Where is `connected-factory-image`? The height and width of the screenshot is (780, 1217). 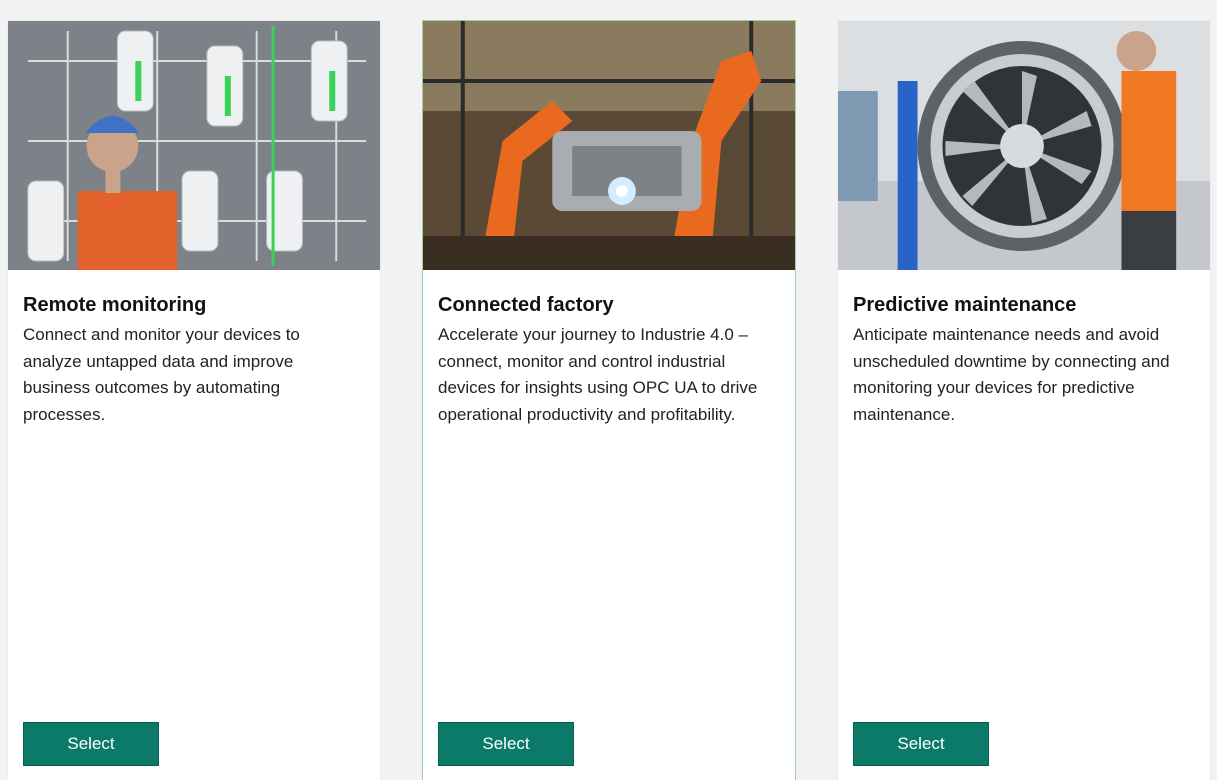 connected-factory-image is located at coordinates (609, 145).